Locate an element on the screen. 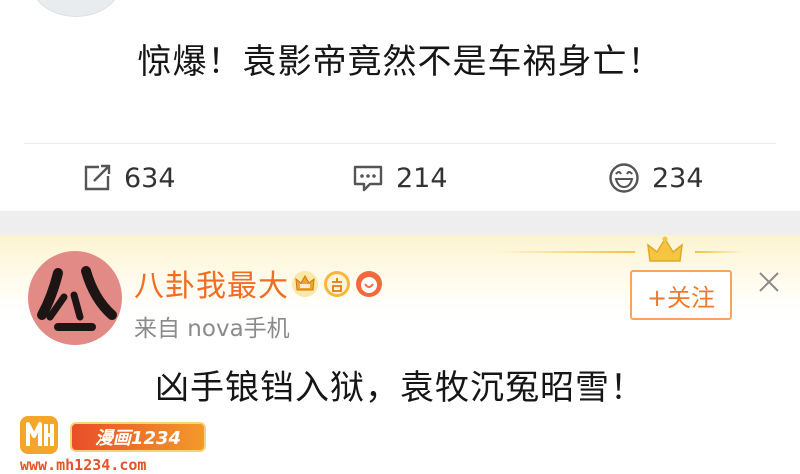 The height and width of the screenshot is (474, 800). site-logo-icon is located at coordinates (39, 435).